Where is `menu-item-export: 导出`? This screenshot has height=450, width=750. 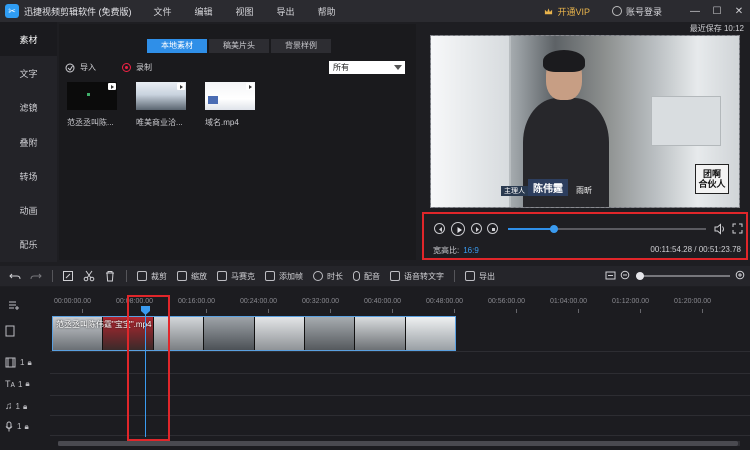 menu-item-export: 导出 is located at coordinates (286, 11).